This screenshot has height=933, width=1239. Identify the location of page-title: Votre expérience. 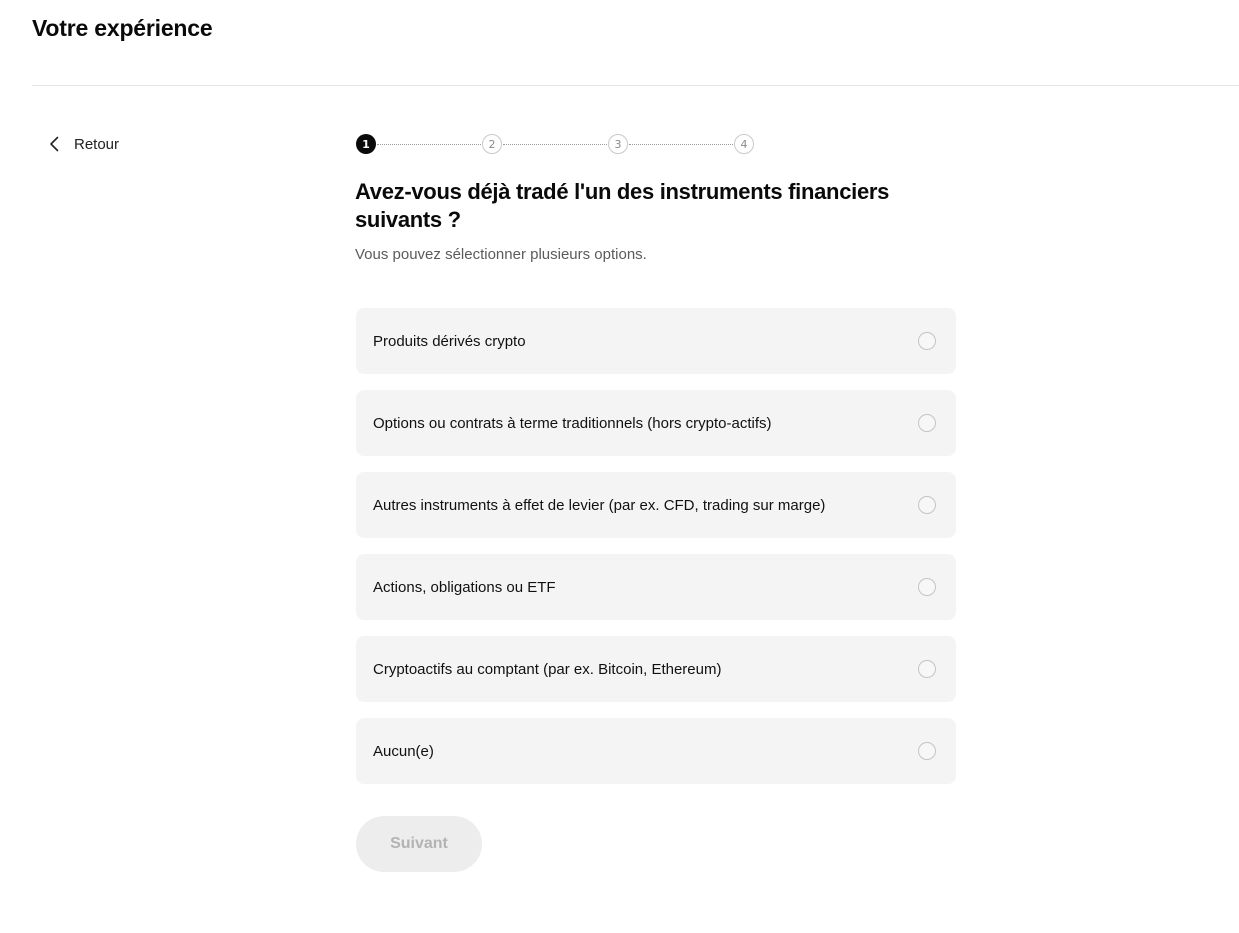
(122, 28).